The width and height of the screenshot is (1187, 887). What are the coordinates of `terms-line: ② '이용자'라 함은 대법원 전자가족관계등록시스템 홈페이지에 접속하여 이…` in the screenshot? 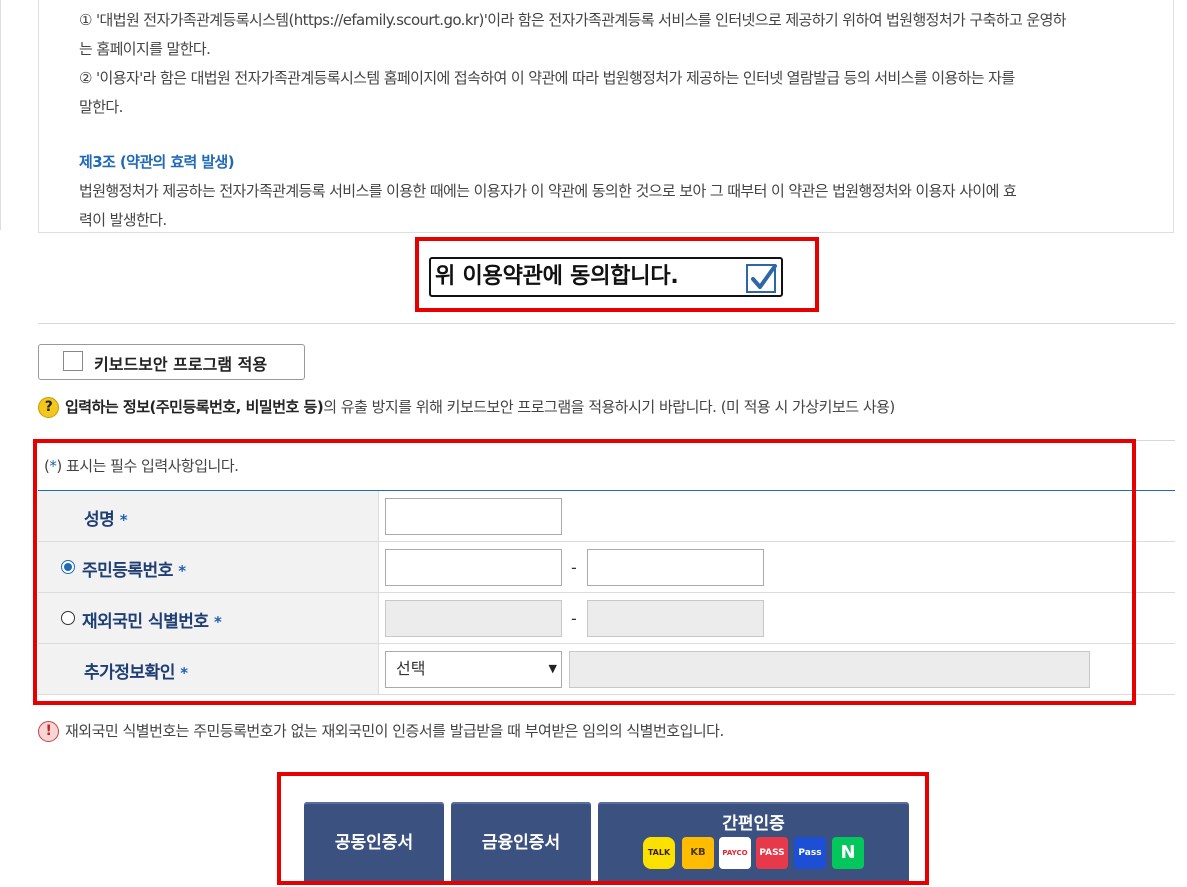 It's located at (547, 78).